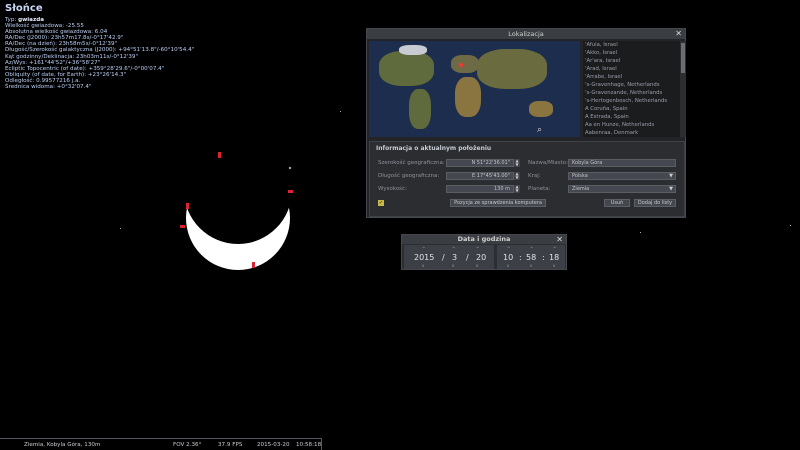 This screenshot has height=450, width=800. What do you see at coordinates (622, 189) in the screenshot?
I see `planet-select: Ziemia ▼` at bounding box center [622, 189].